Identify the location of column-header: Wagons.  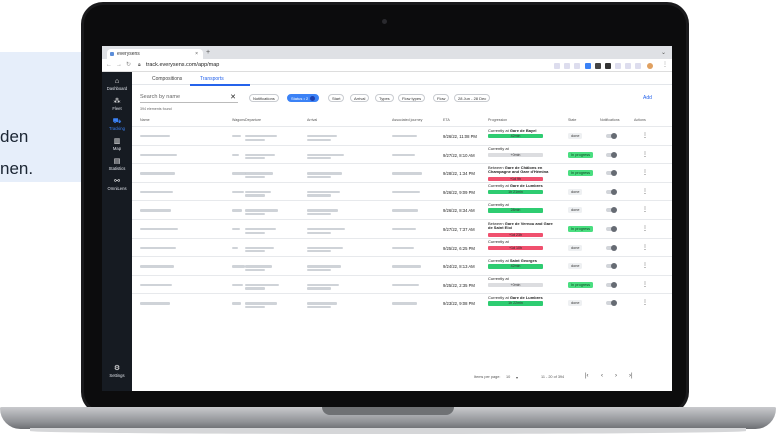
(238, 120).